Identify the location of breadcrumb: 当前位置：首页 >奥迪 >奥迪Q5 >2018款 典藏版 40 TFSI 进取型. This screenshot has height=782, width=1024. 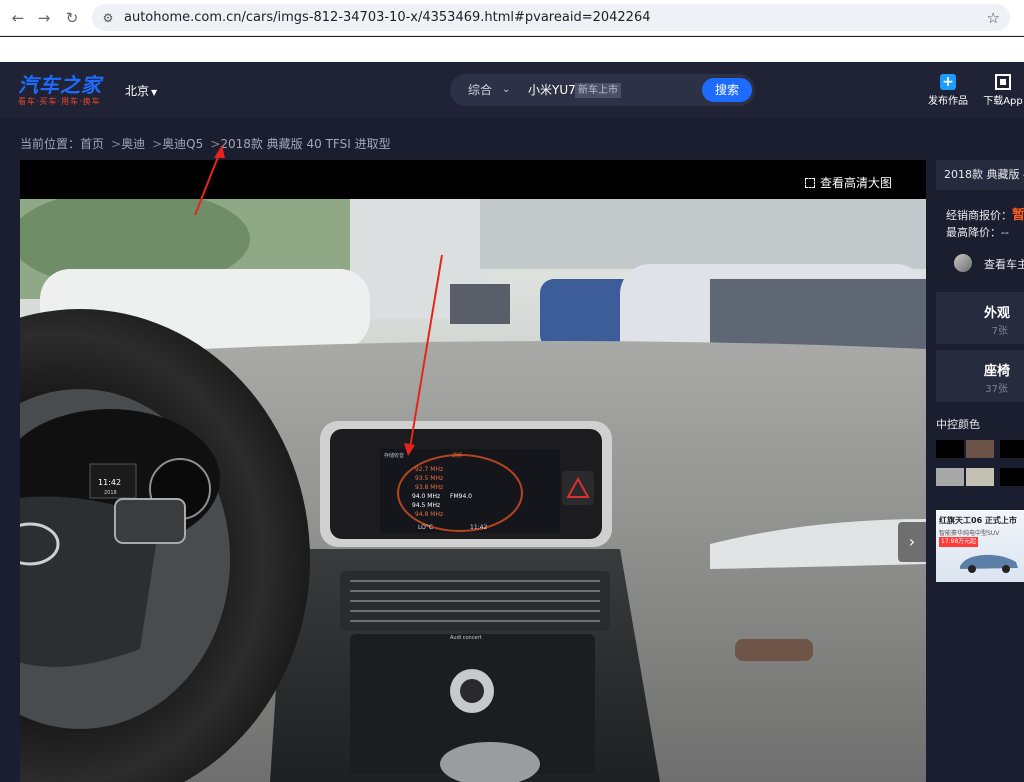
(205, 143).